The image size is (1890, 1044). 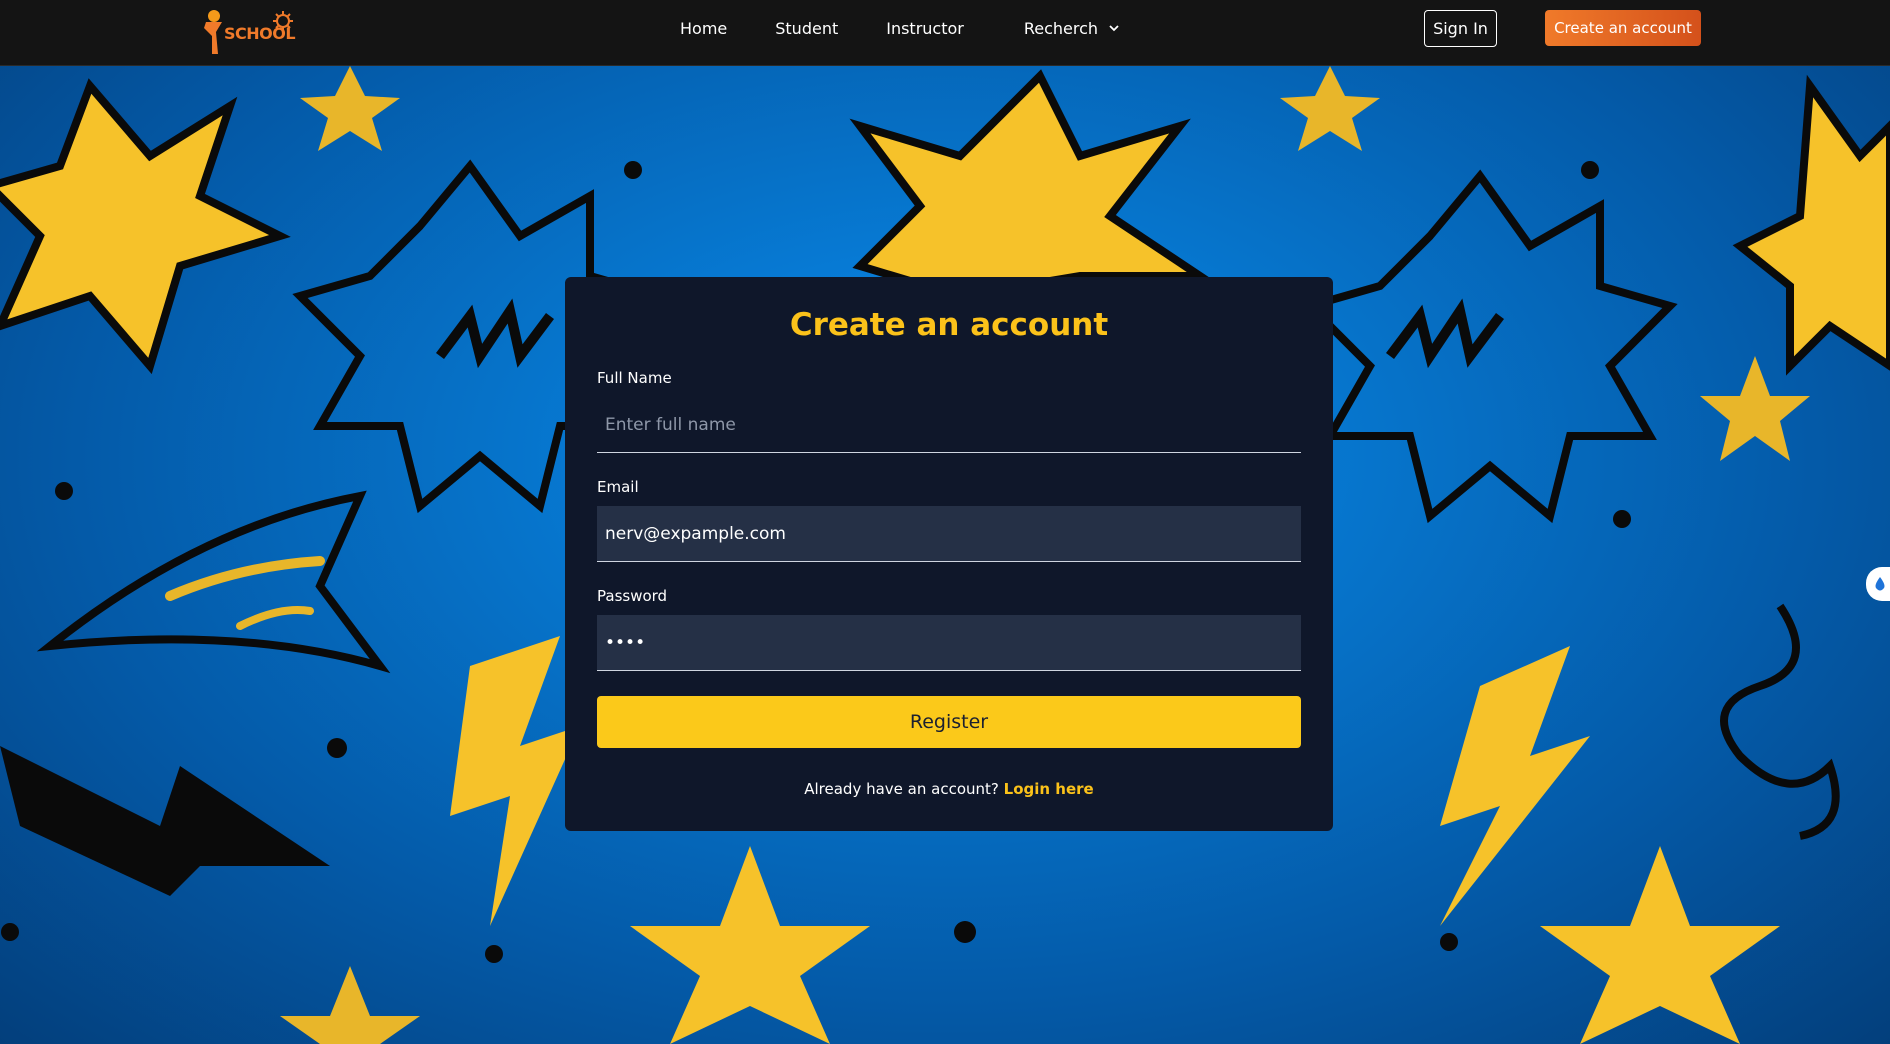 What do you see at coordinates (1061, 28) in the screenshot?
I see `nav-recherch-label: Recherch` at bounding box center [1061, 28].